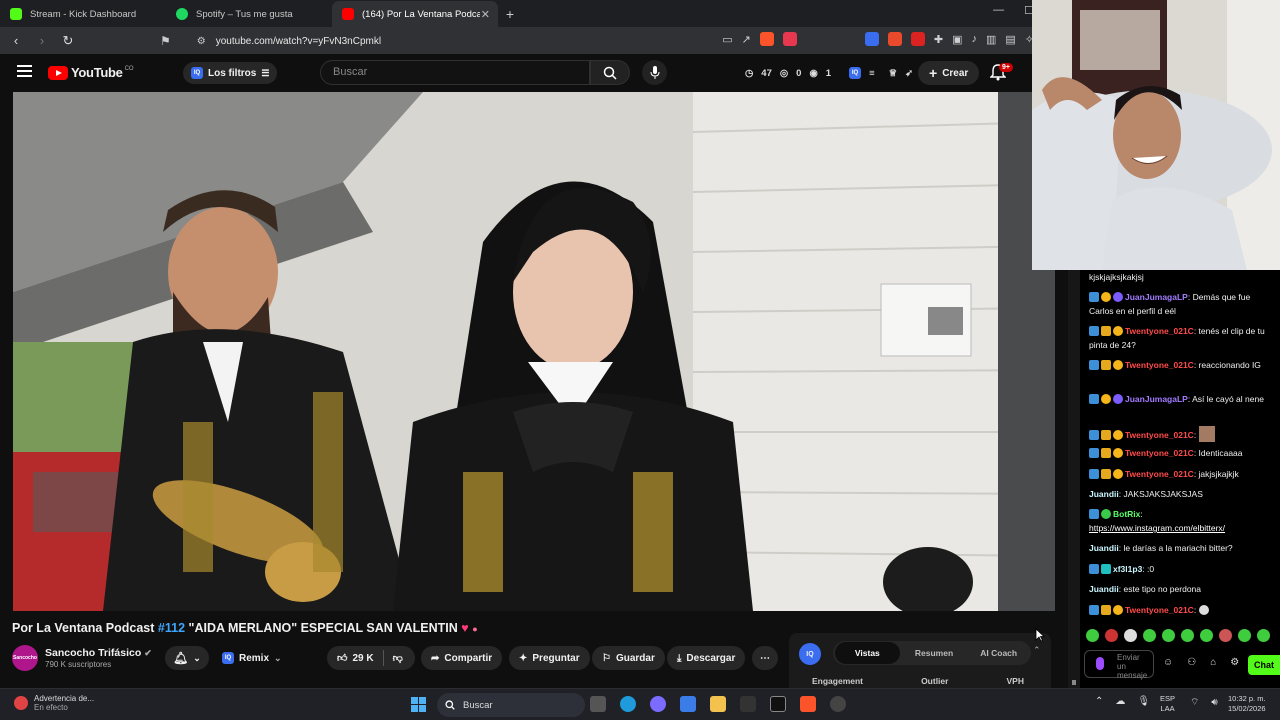 The width and height of the screenshot is (1280, 720). What do you see at coordinates (1168, 662) in the screenshot?
I see `emoji-icon: ☺` at bounding box center [1168, 662].